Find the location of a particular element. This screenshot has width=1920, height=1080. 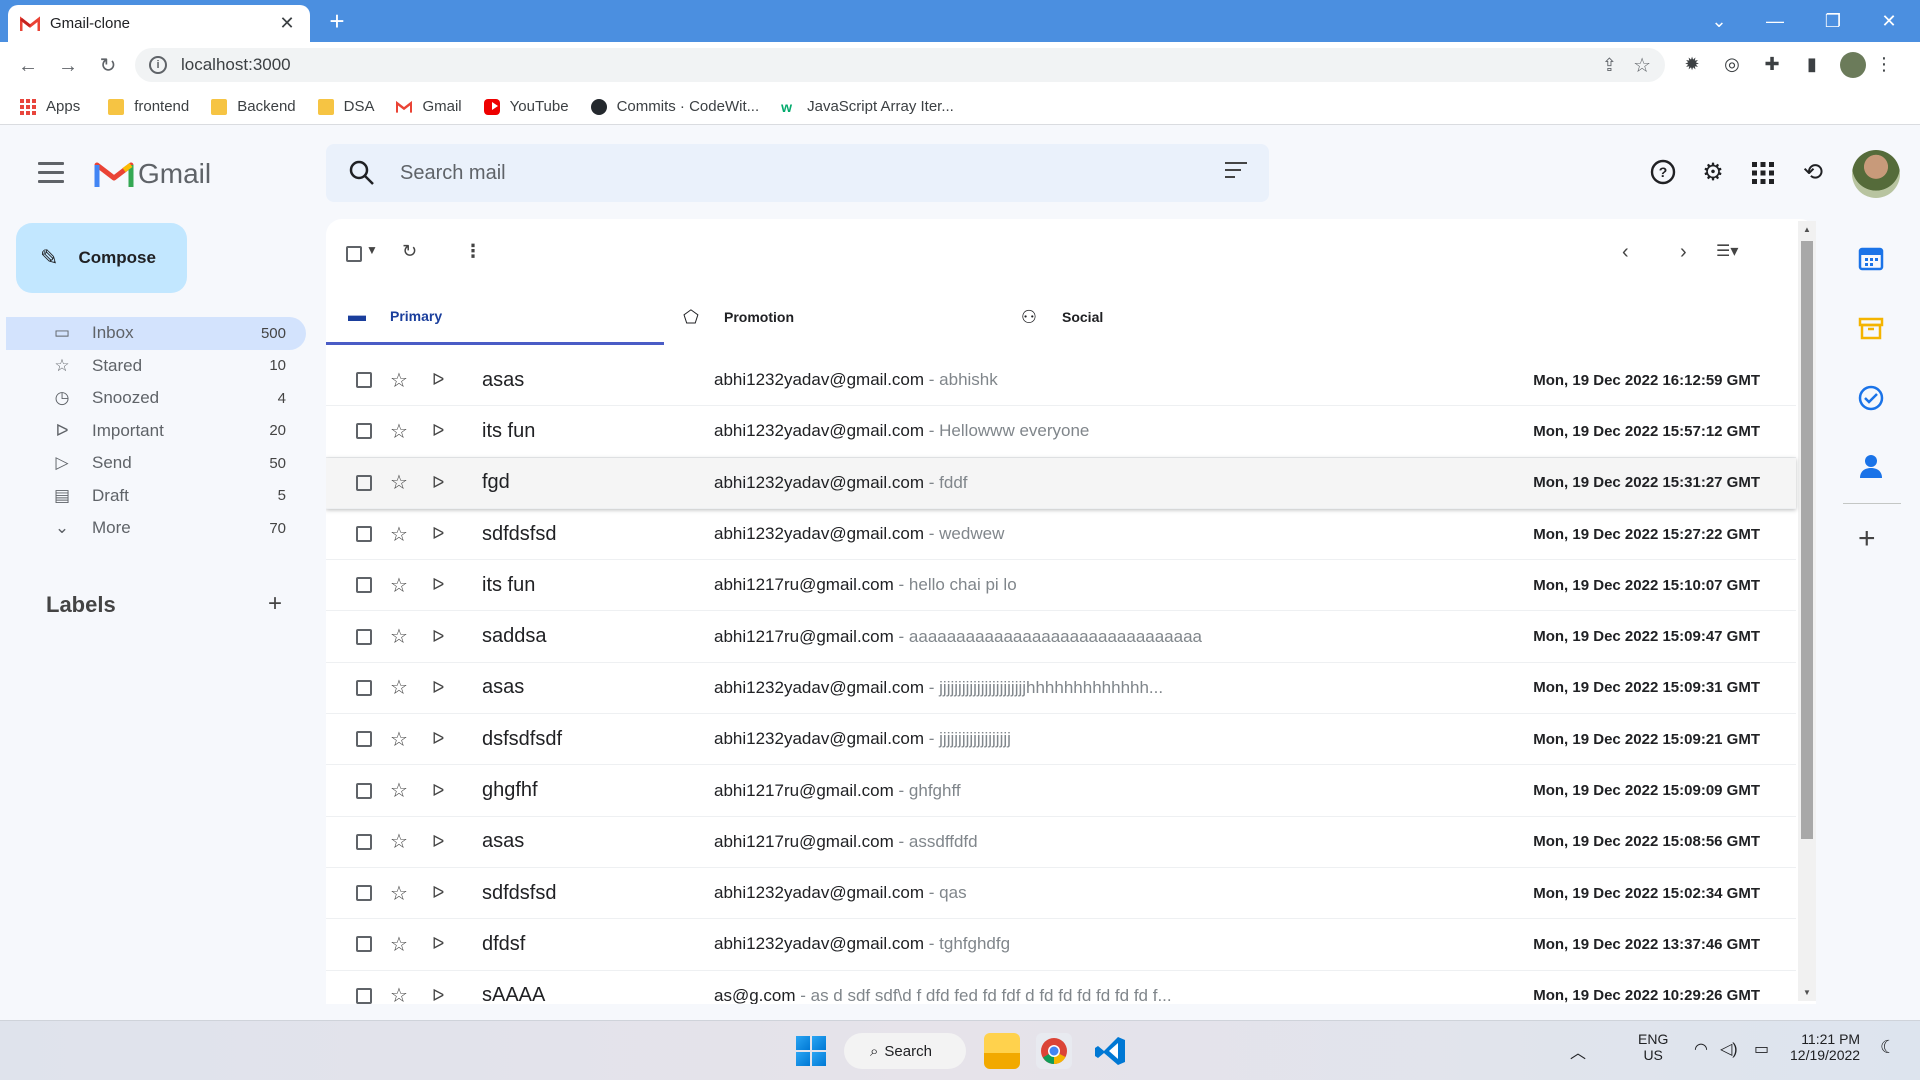

scroll-up-icon: ▲ is located at coordinates (1807, 229).